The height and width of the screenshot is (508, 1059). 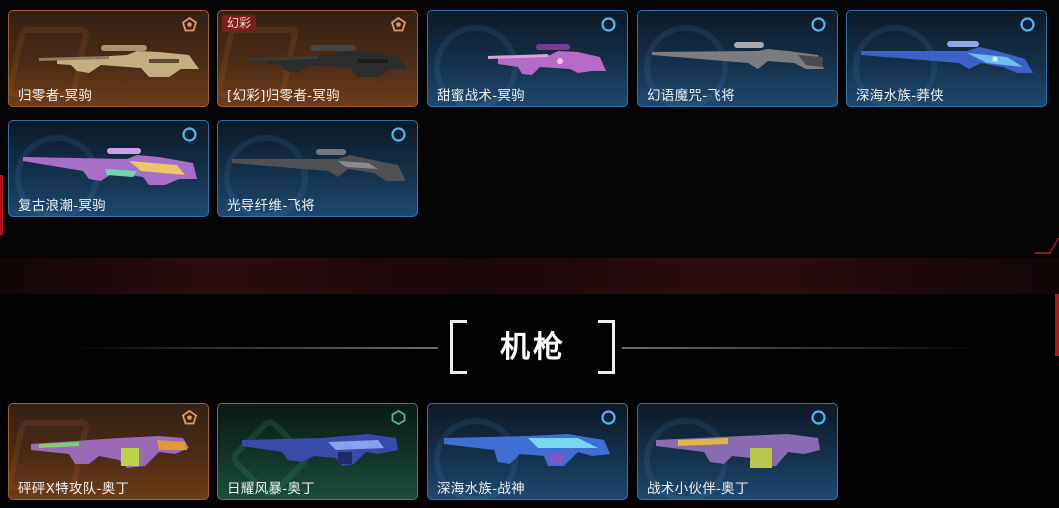 What do you see at coordinates (900, 96) in the screenshot?
I see `skin-name: 深海水族-莽侠` at bounding box center [900, 96].